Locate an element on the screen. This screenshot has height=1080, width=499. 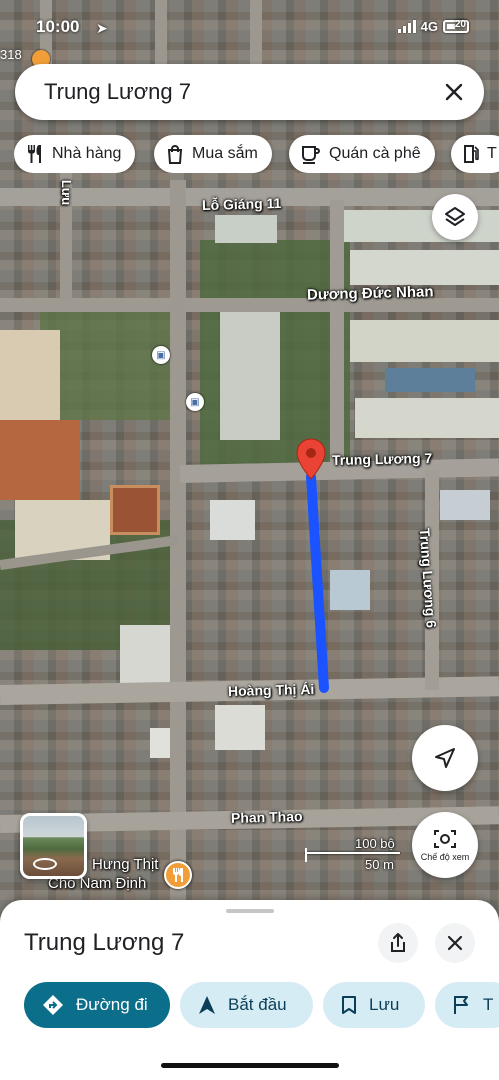
chip-restaurants: Nhà hàng is located at coordinates (75, 154).